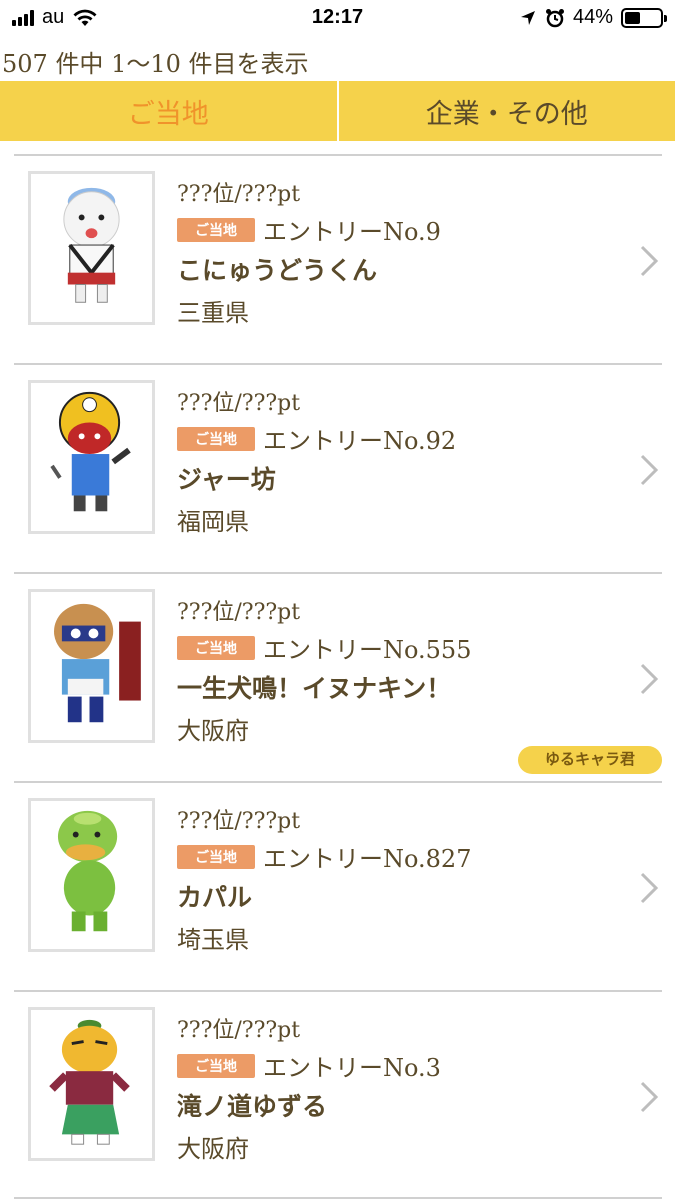 The image size is (675, 1200). I want to click on prefecture: 福岡県, so click(213, 522).